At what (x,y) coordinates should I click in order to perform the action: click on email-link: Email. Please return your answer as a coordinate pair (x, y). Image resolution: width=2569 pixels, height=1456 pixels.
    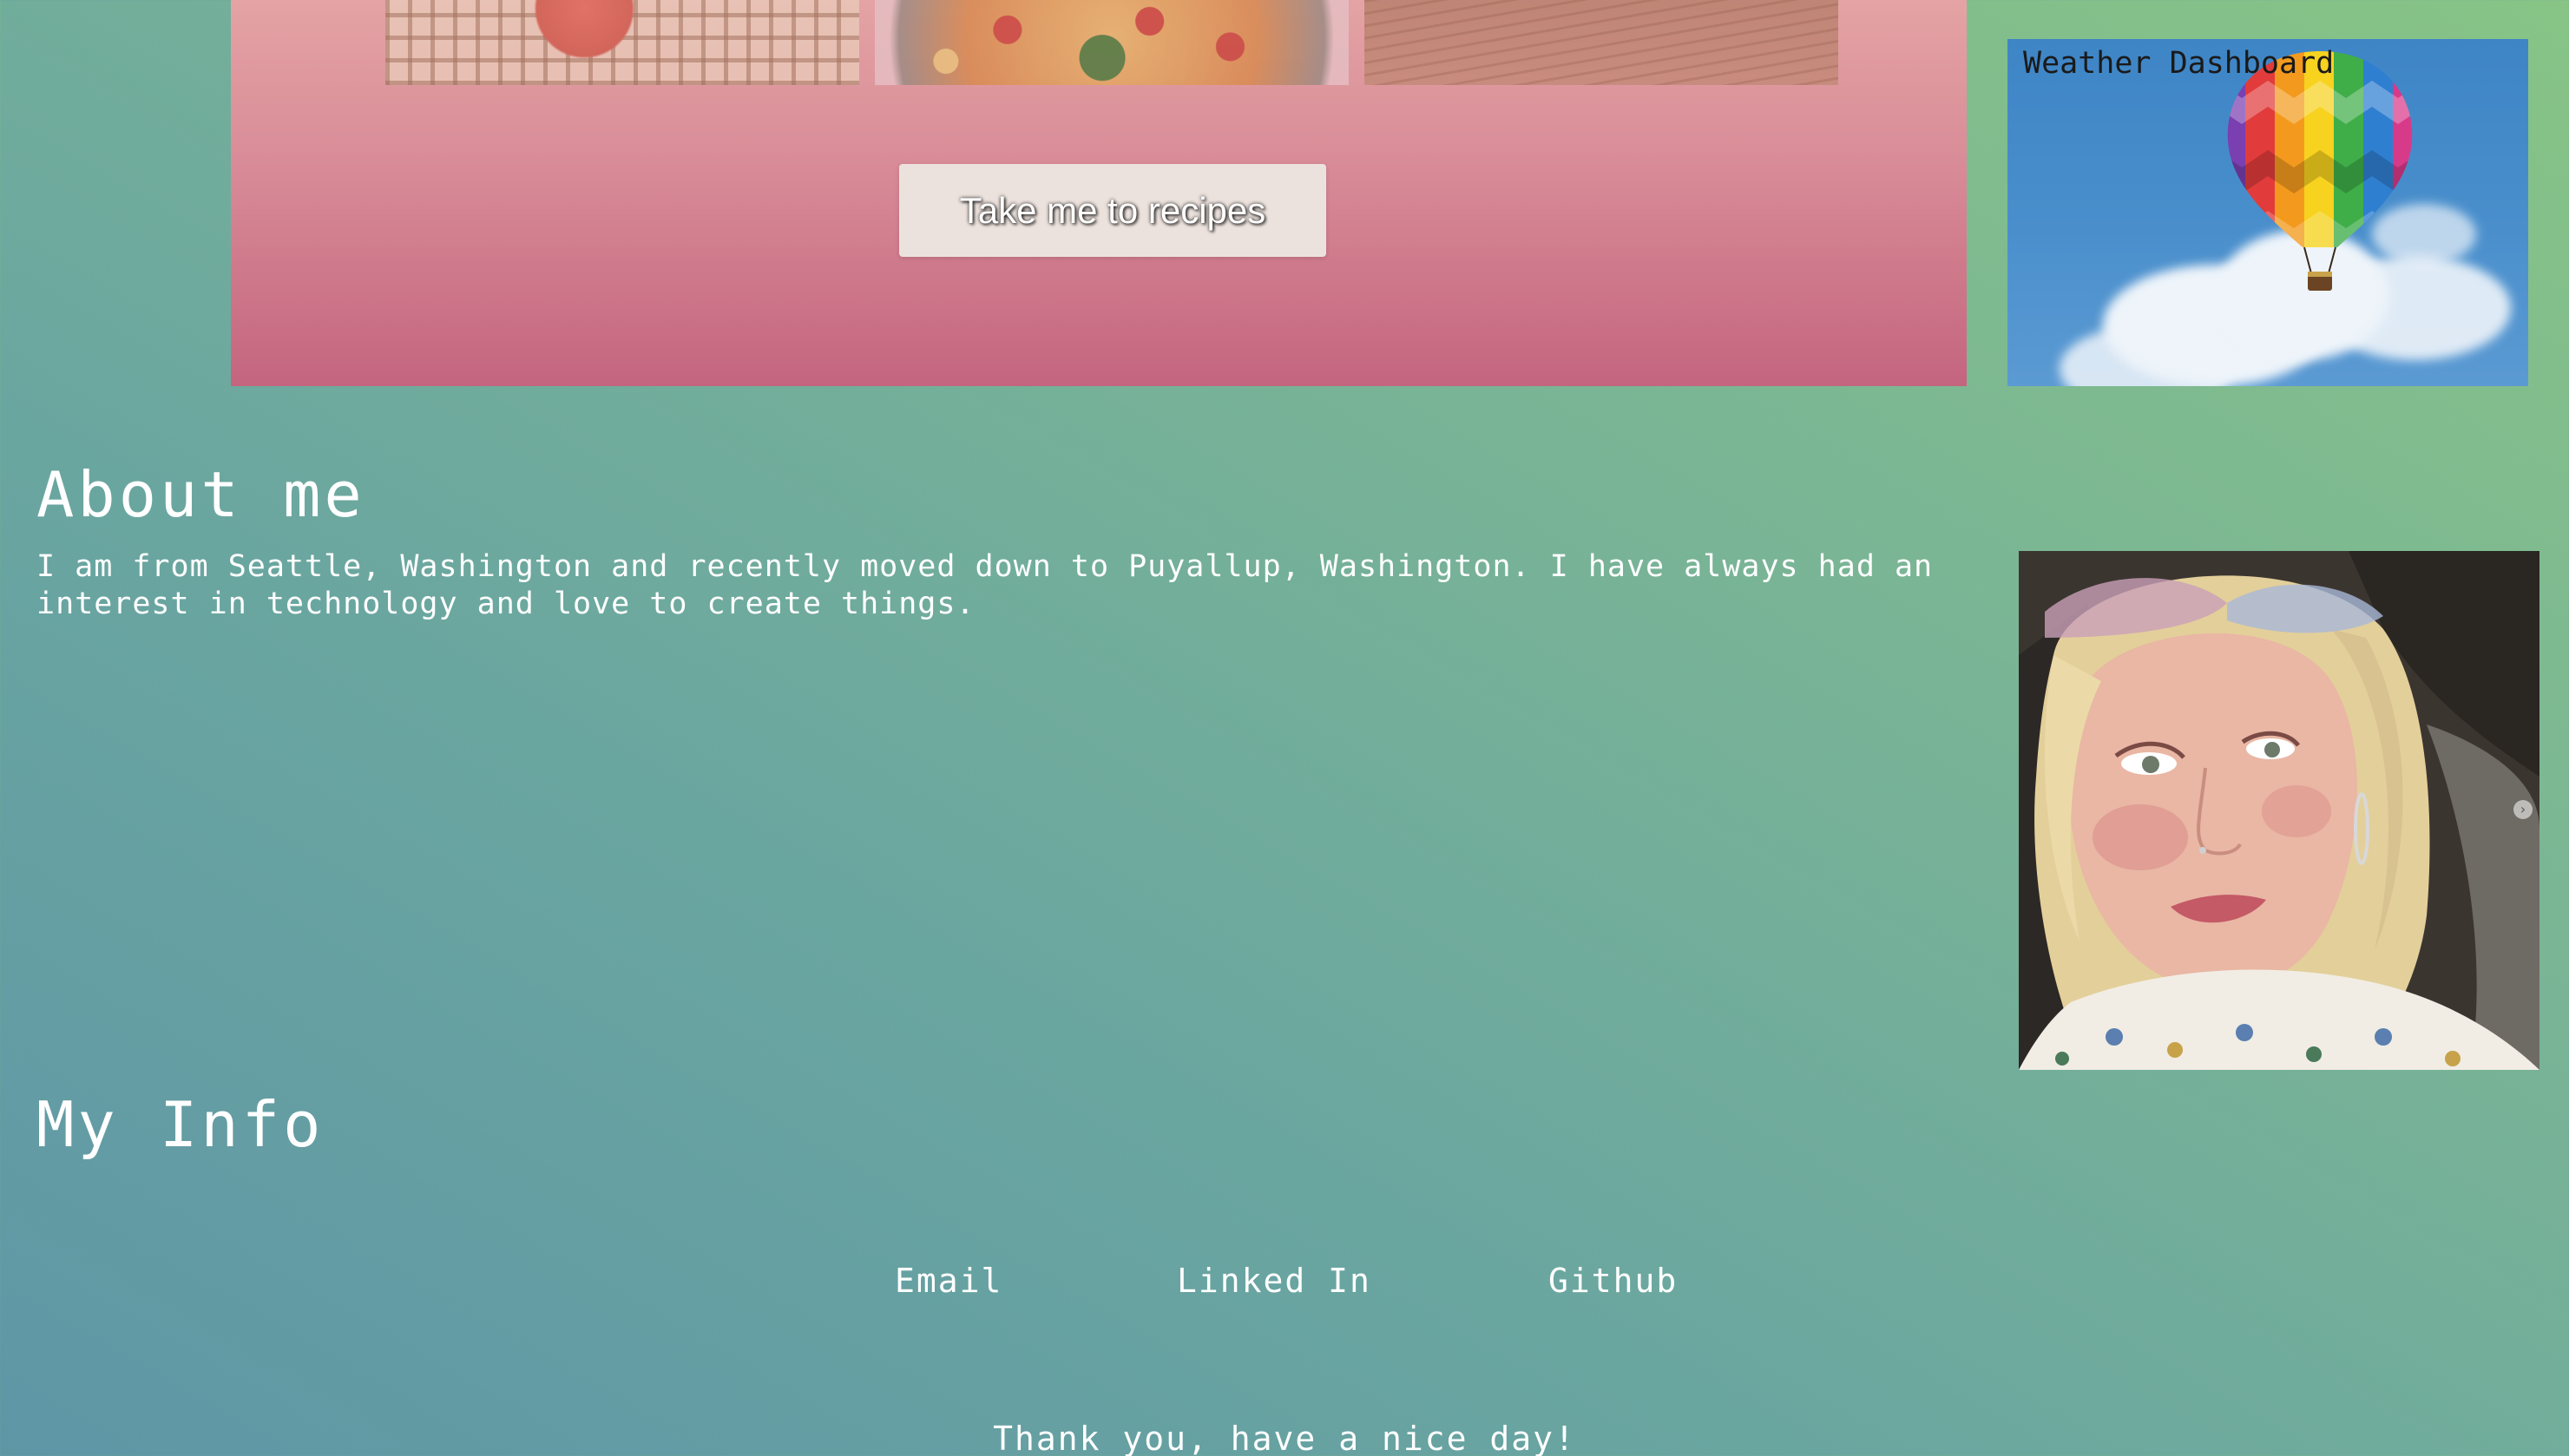
    Looking at the image, I should click on (948, 1281).